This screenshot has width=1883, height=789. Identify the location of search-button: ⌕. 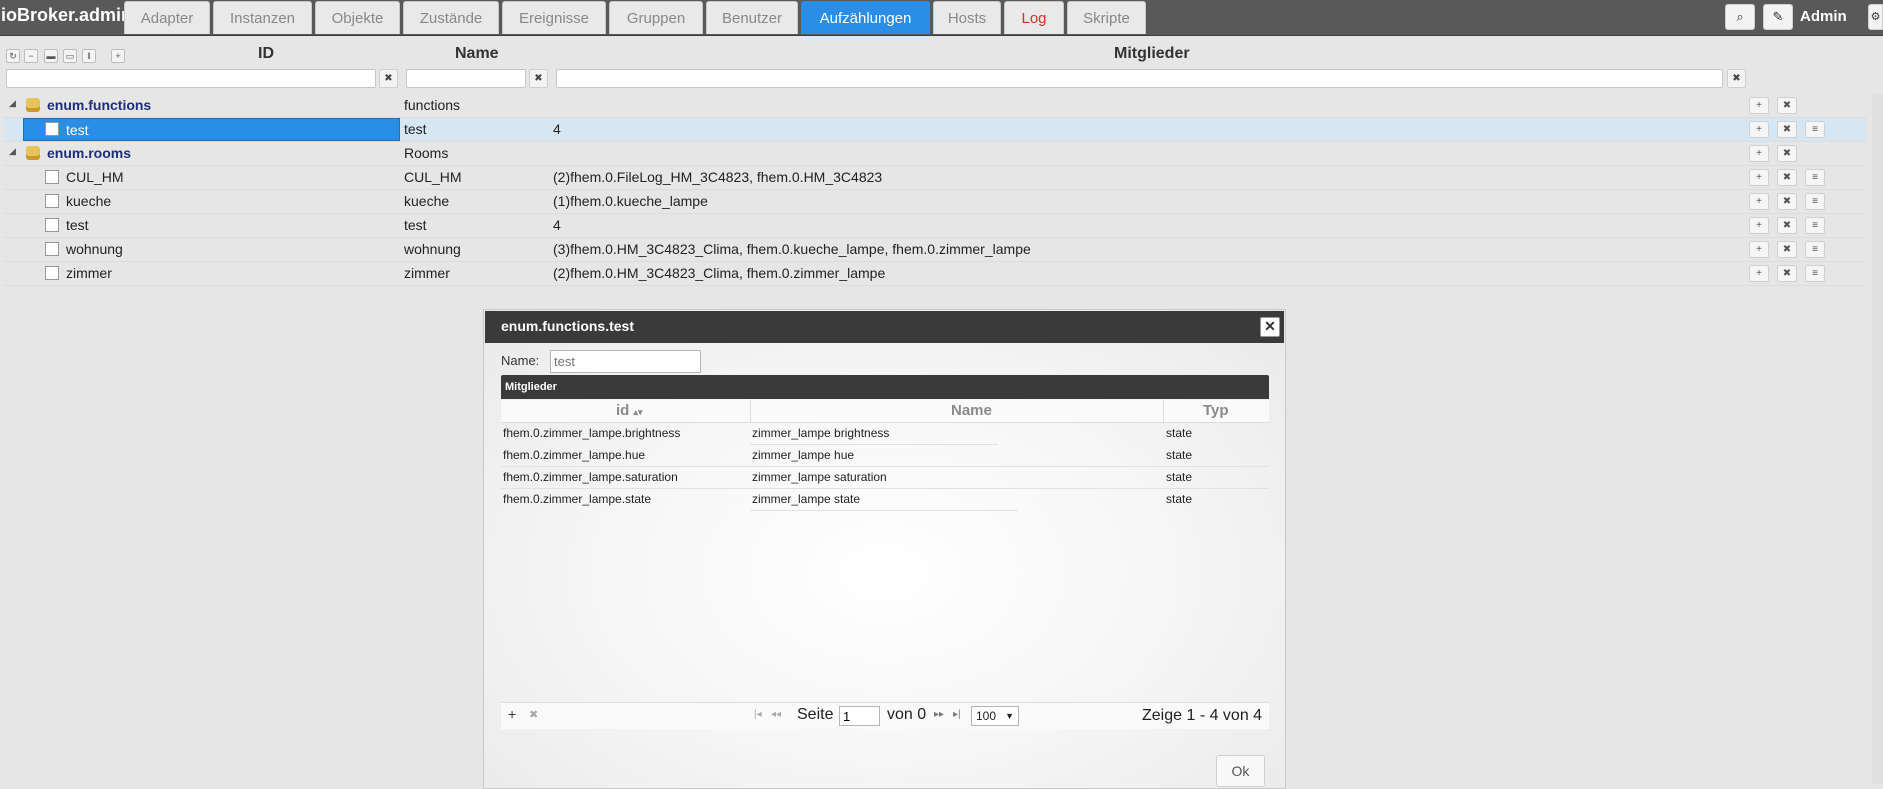
(1740, 17).